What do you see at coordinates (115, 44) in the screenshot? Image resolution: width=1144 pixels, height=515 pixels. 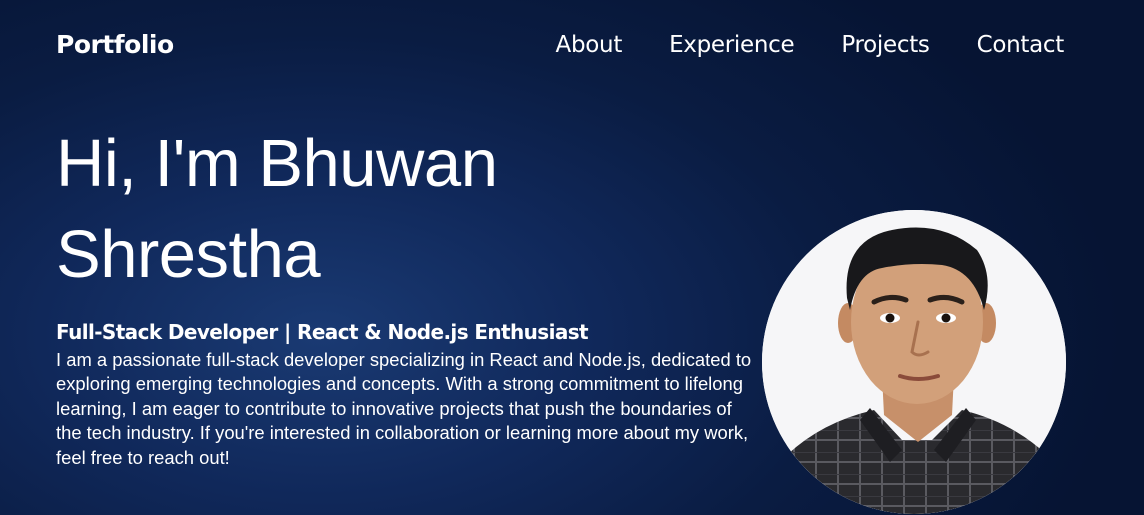 I see `brand-logo: Portfolio` at bounding box center [115, 44].